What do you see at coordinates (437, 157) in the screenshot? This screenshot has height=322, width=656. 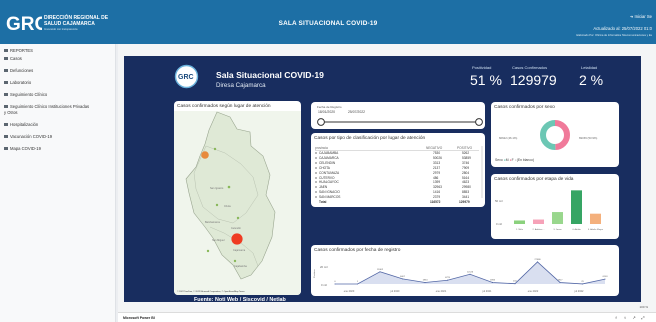 I see `negative-cell: 50026` at bounding box center [437, 157].